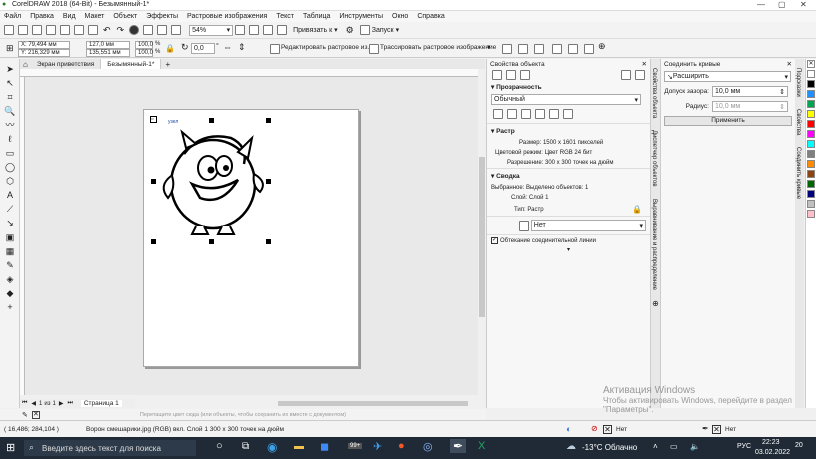 The image size is (816, 459). Describe the element at coordinates (554, 114) in the screenshot. I see `bitmap-pattern-icon` at that location.